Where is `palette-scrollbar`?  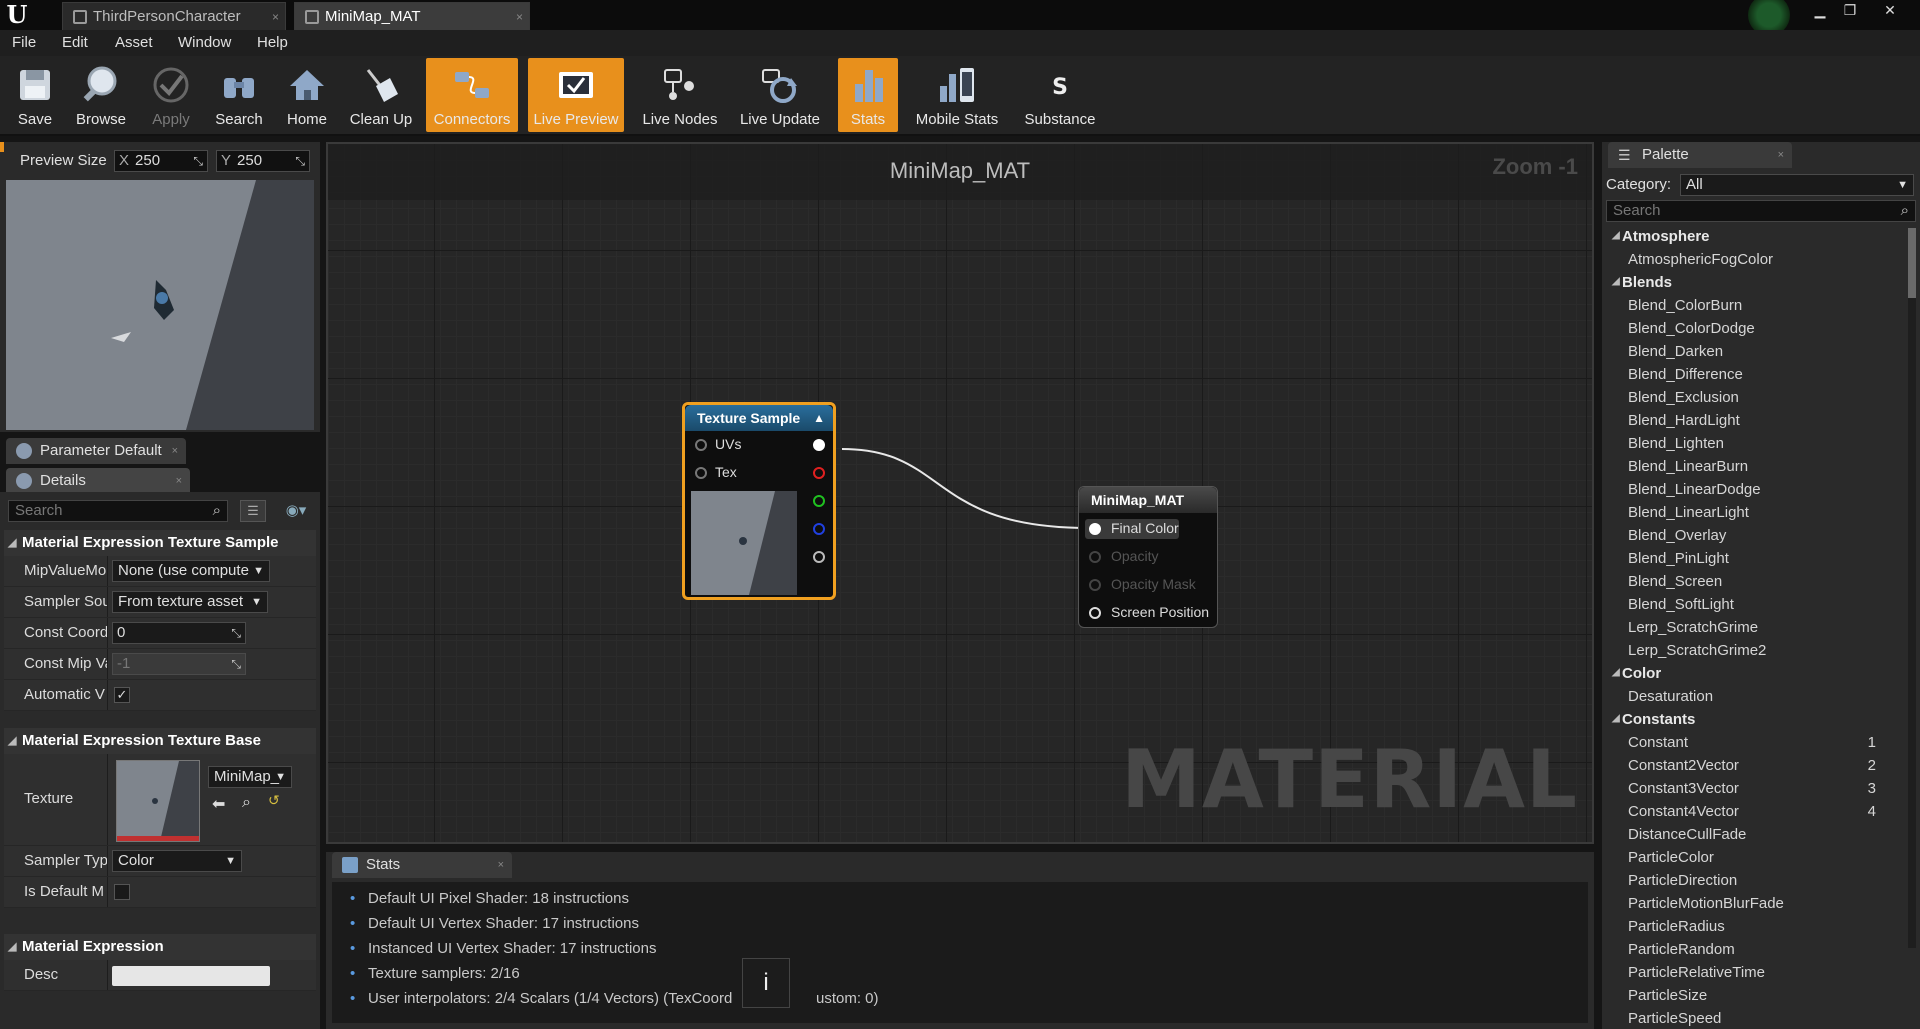 palette-scrollbar is located at coordinates (1912, 588).